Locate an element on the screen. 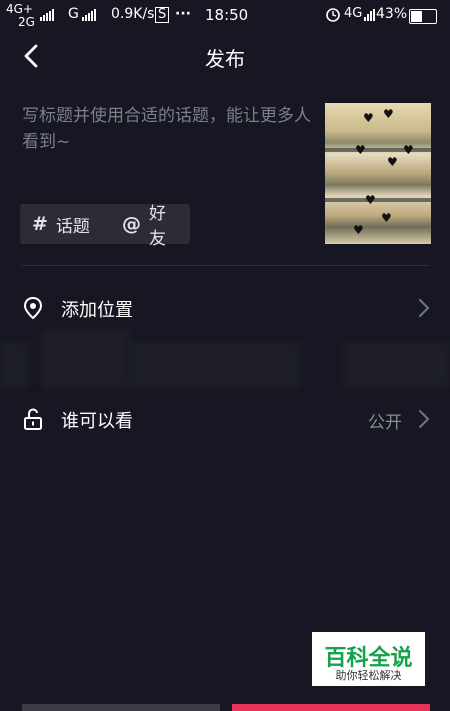 Image resolution: width=450 pixels, height=711 pixels. screenshot-icon: S is located at coordinates (162, 15).